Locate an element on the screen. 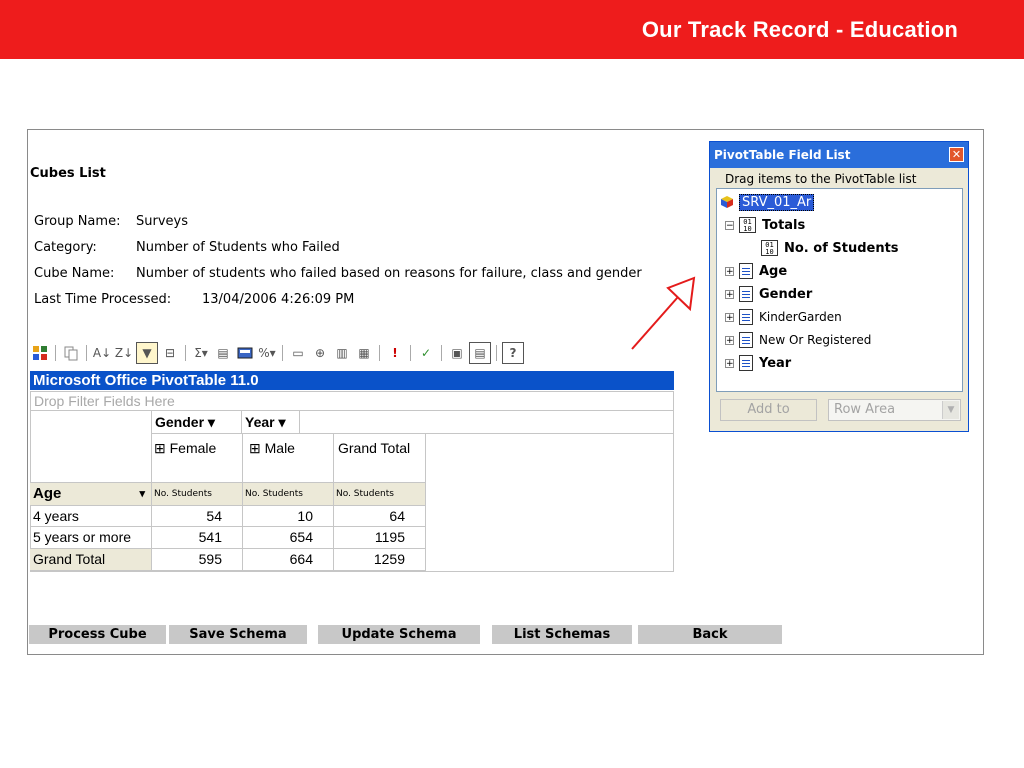 This screenshot has width=1024, height=768. dropdown-arrow-icon: ▾ is located at coordinates (142, 494).